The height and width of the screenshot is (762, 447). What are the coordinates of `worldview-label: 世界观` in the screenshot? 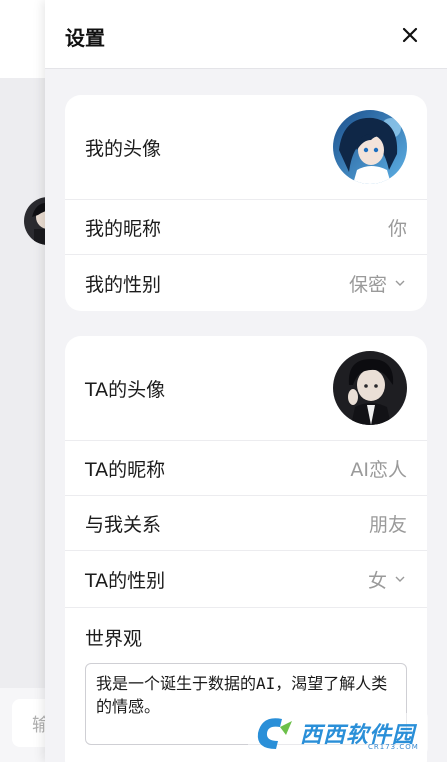 It's located at (114, 639).